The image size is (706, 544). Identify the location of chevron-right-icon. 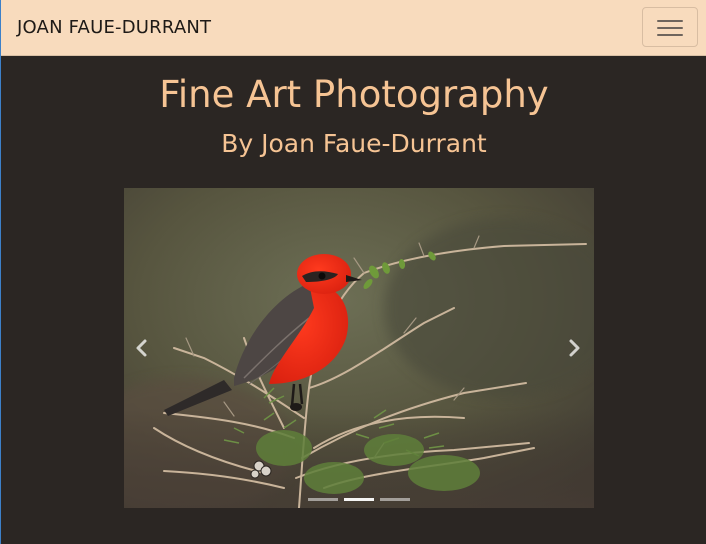
(574, 348).